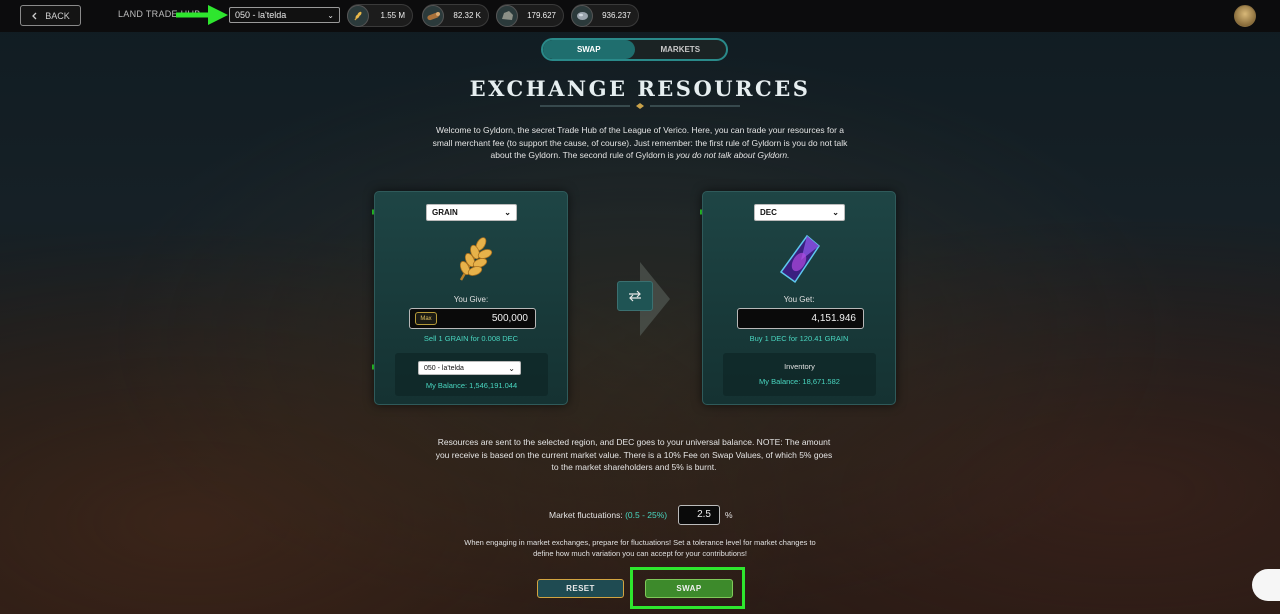  What do you see at coordinates (640, 106) in the screenshot?
I see `title-ornament-icon` at bounding box center [640, 106].